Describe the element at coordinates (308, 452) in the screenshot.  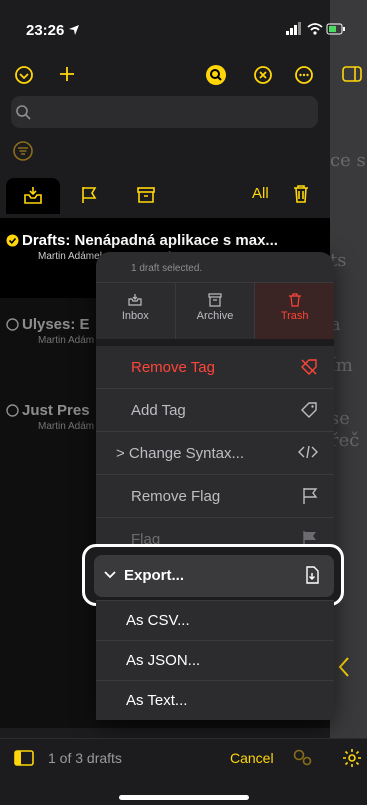
I see `code-icon` at that location.